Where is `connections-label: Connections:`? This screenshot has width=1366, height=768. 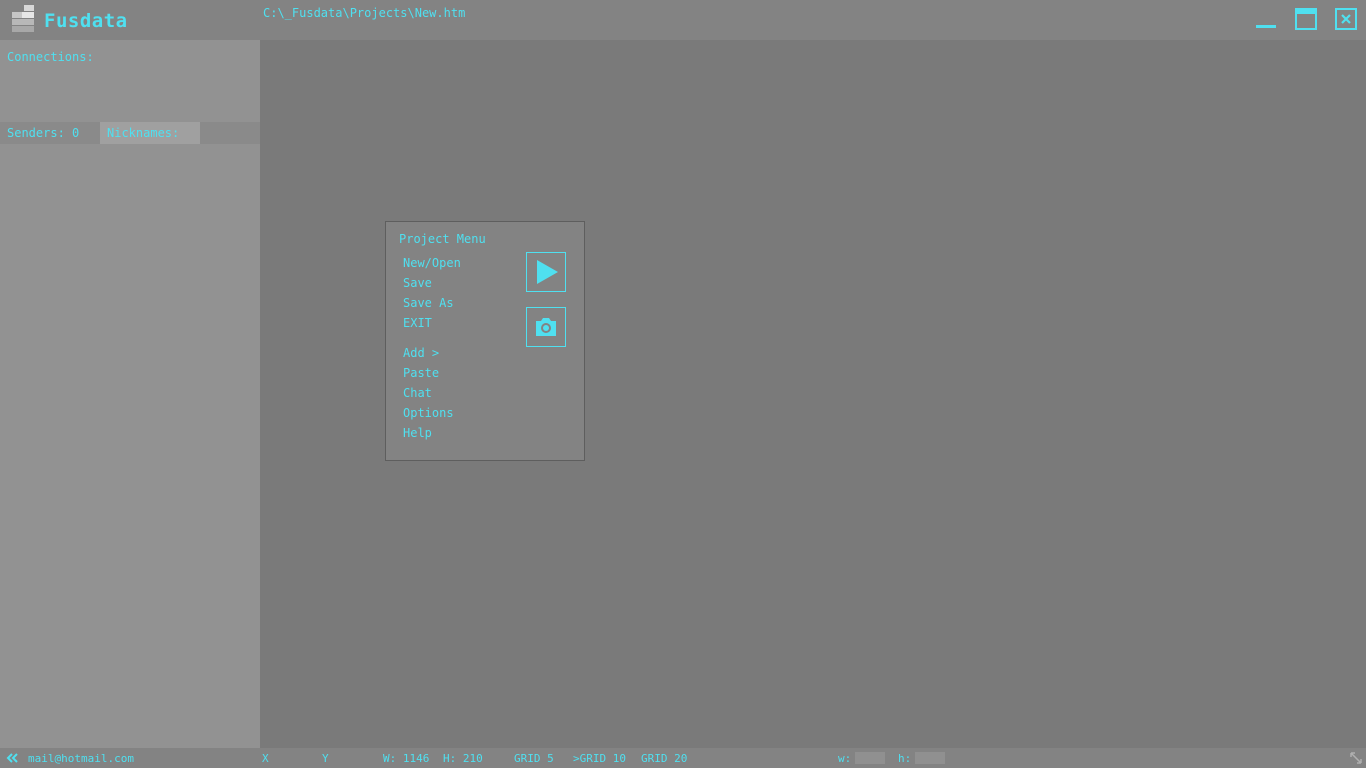 connections-label: Connections: is located at coordinates (50, 57).